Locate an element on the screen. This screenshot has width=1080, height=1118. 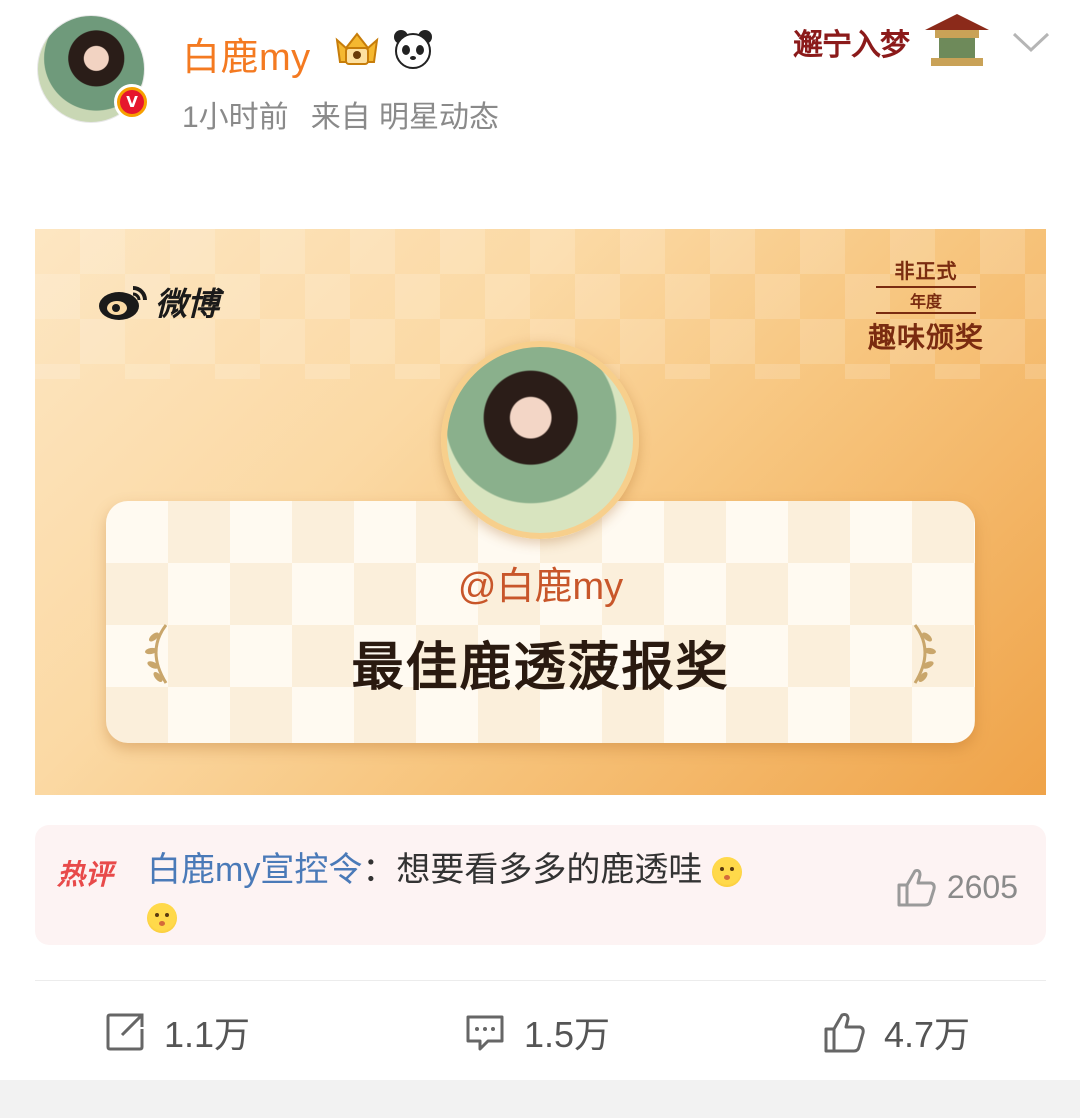
hot-comment-body: 白鹿my宣控令：想要看多多的鹿透哇 is located at coordinates (497, 893).